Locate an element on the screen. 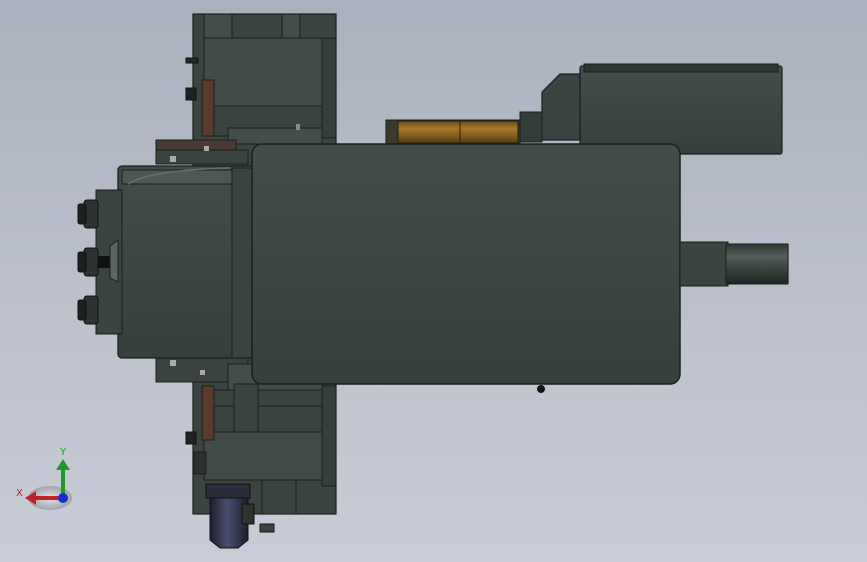 Image resolution: width=867 pixels, height=562 pixels. brass-coupling is located at coordinates (453, 132).